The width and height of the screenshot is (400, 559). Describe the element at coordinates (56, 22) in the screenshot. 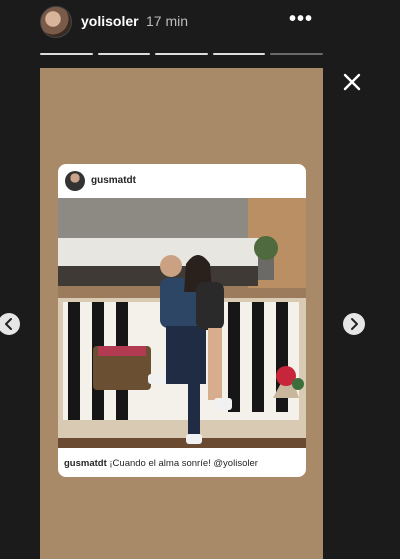

I see `user-avatar` at that location.